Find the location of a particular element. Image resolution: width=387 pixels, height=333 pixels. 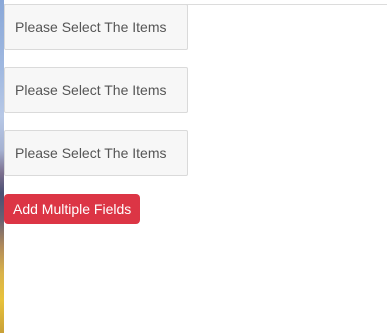

item-select-1-placeholder: Please Select The Items is located at coordinates (91, 27).